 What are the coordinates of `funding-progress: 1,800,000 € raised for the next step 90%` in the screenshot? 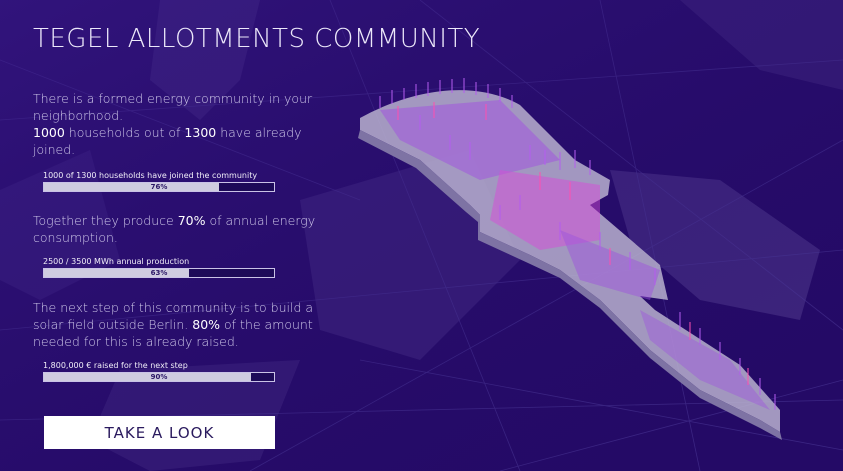 It's located at (159, 371).